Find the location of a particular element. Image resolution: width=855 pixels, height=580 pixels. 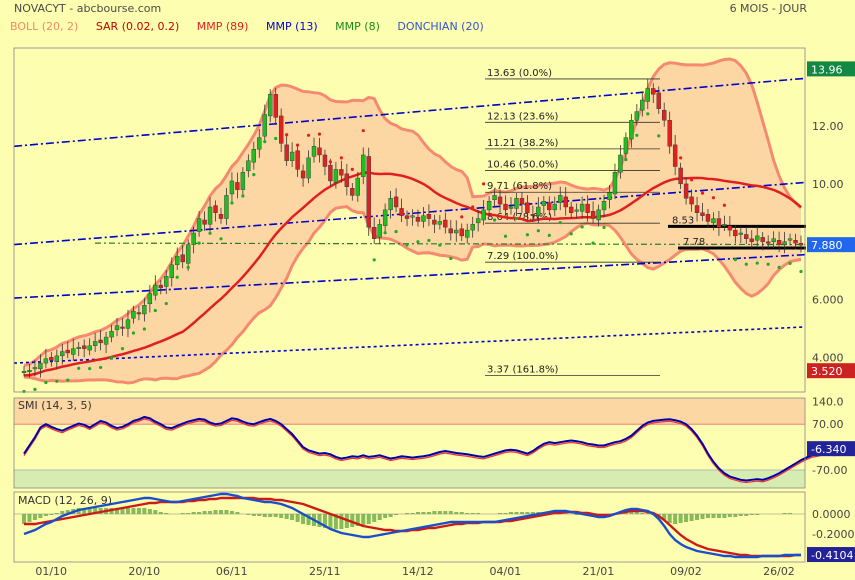

support-level-label: 7.78 is located at coordinates (694, 242).